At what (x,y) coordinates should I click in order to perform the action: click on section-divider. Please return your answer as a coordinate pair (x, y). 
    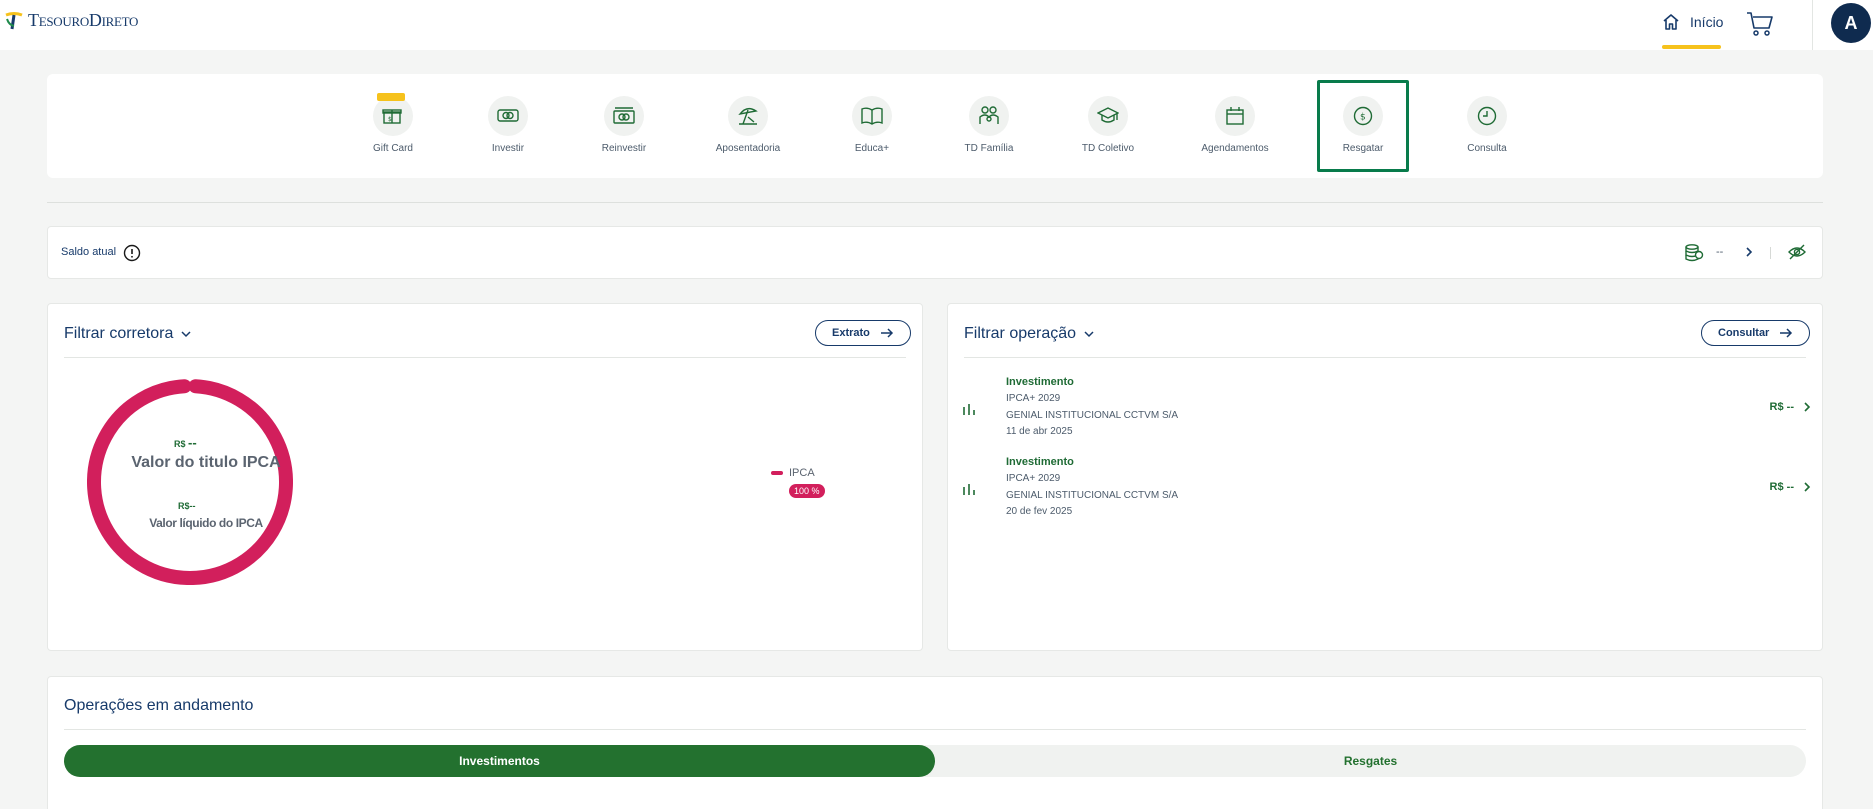
    Looking at the image, I should click on (935, 202).